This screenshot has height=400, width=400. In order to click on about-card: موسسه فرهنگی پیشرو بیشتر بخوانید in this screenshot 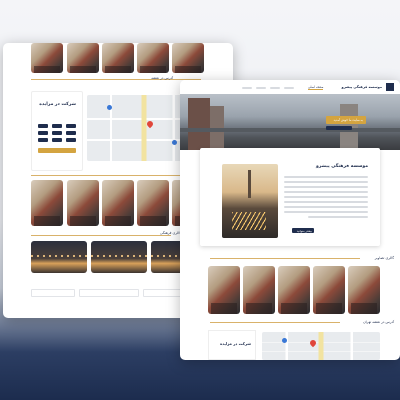, I will do `click(290, 197)`.